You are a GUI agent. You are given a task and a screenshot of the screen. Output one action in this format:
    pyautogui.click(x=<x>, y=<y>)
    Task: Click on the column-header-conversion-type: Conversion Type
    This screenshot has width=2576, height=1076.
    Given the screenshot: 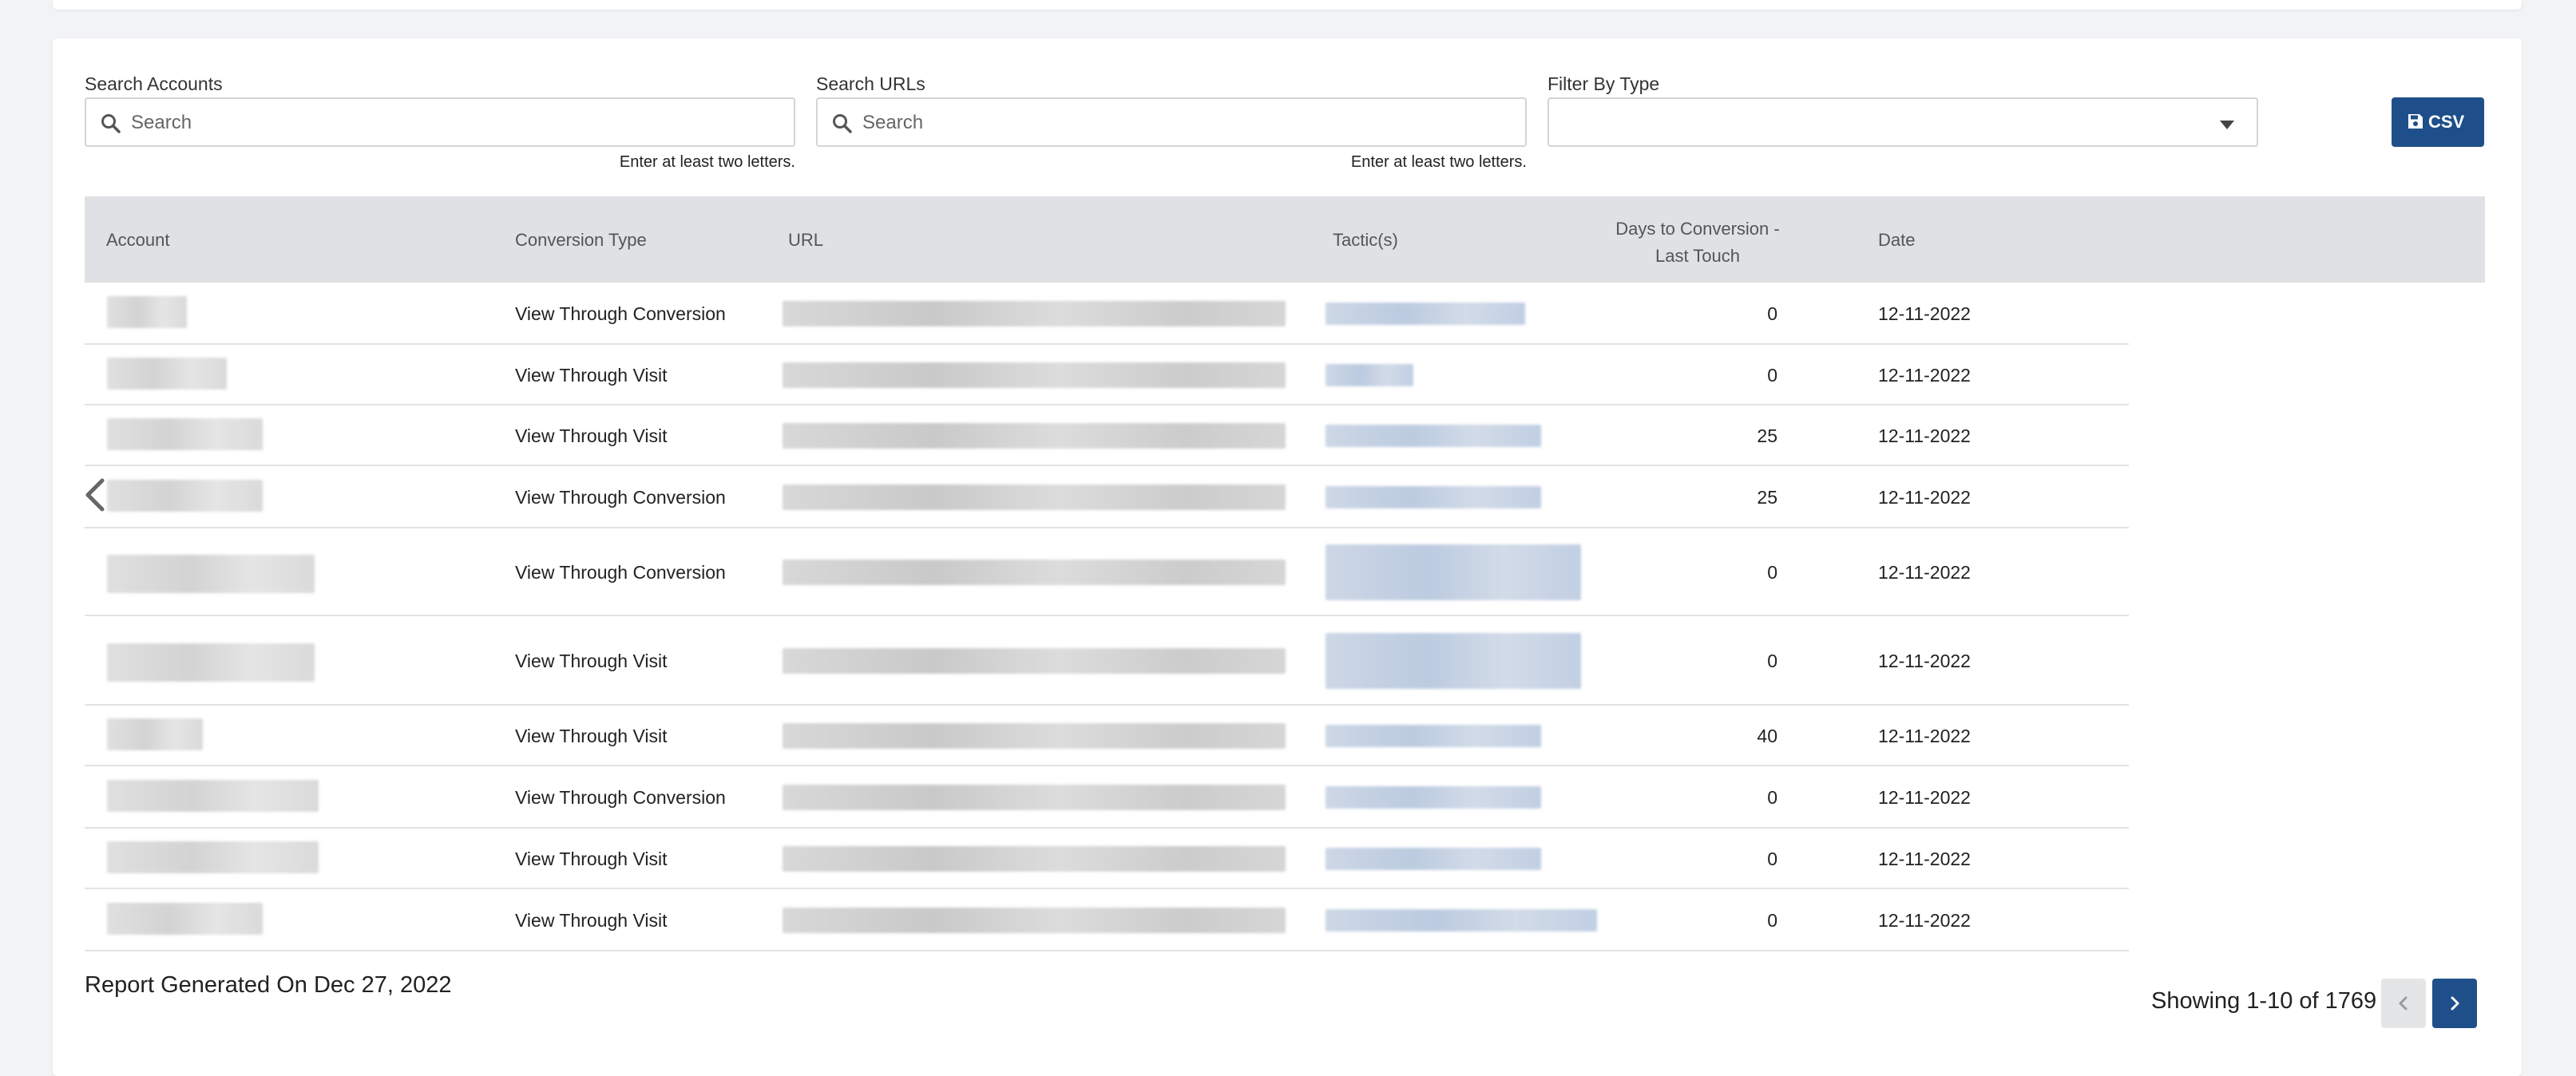 What is the action you would take?
    pyautogui.click(x=581, y=240)
    